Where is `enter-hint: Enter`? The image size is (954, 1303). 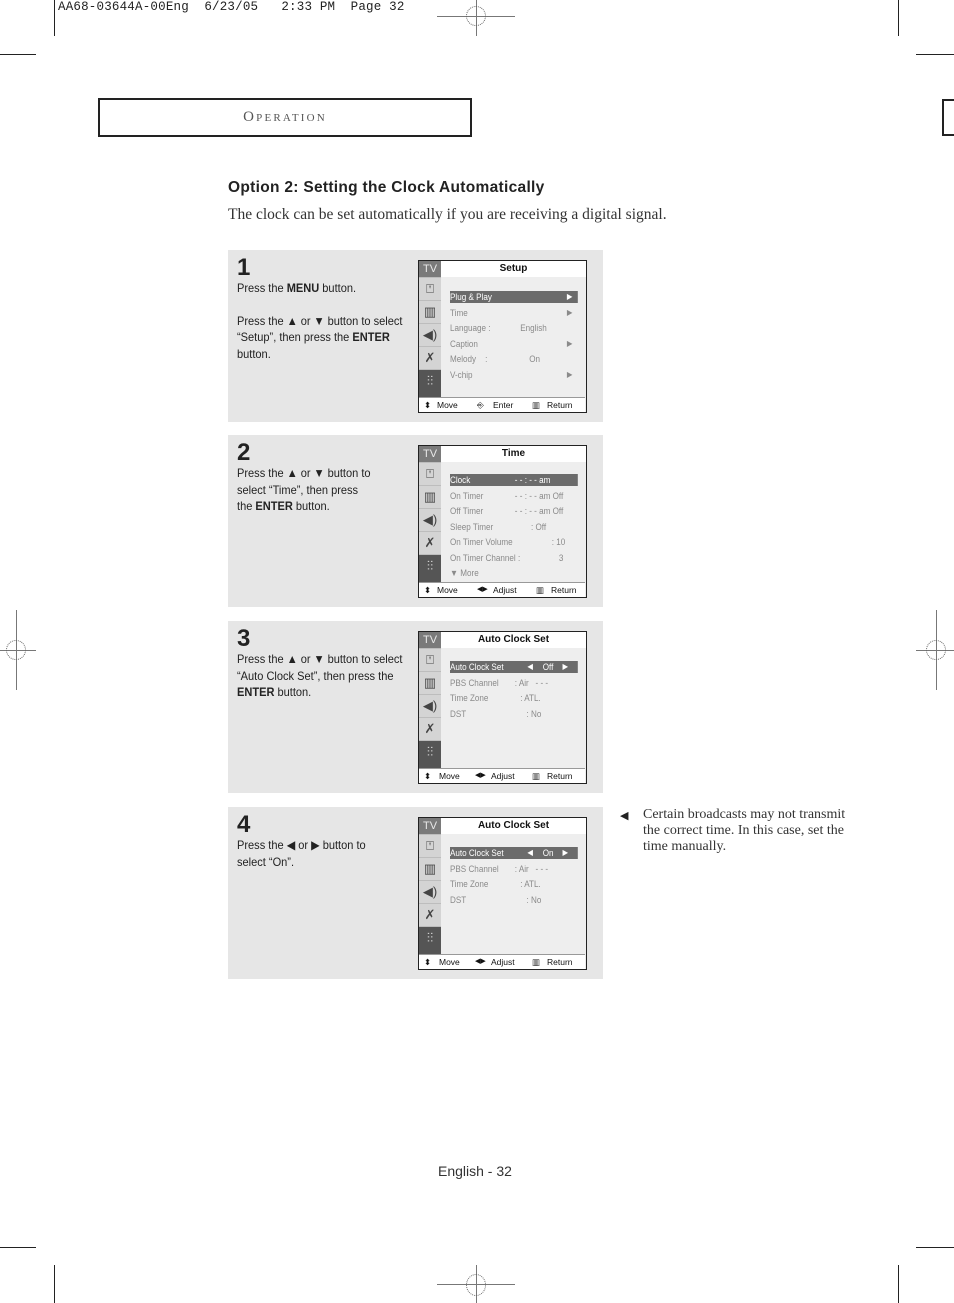 enter-hint: Enter is located at coordinates (503, 405).